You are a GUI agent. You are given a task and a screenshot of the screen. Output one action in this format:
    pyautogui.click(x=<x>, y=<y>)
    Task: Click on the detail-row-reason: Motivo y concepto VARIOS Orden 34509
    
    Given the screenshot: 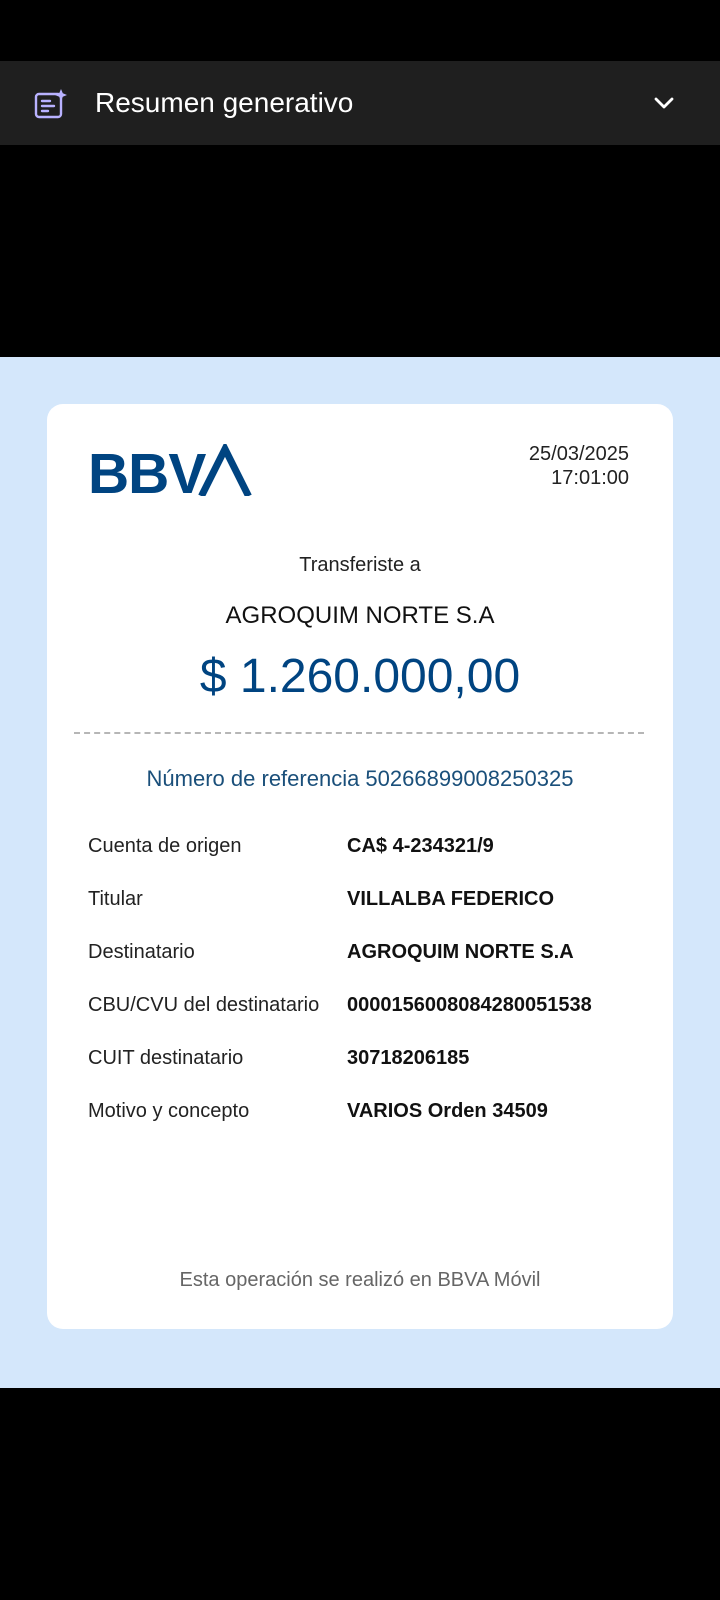 What is the action you would take?
    pyautogui.click(x=368, y=1122)
    